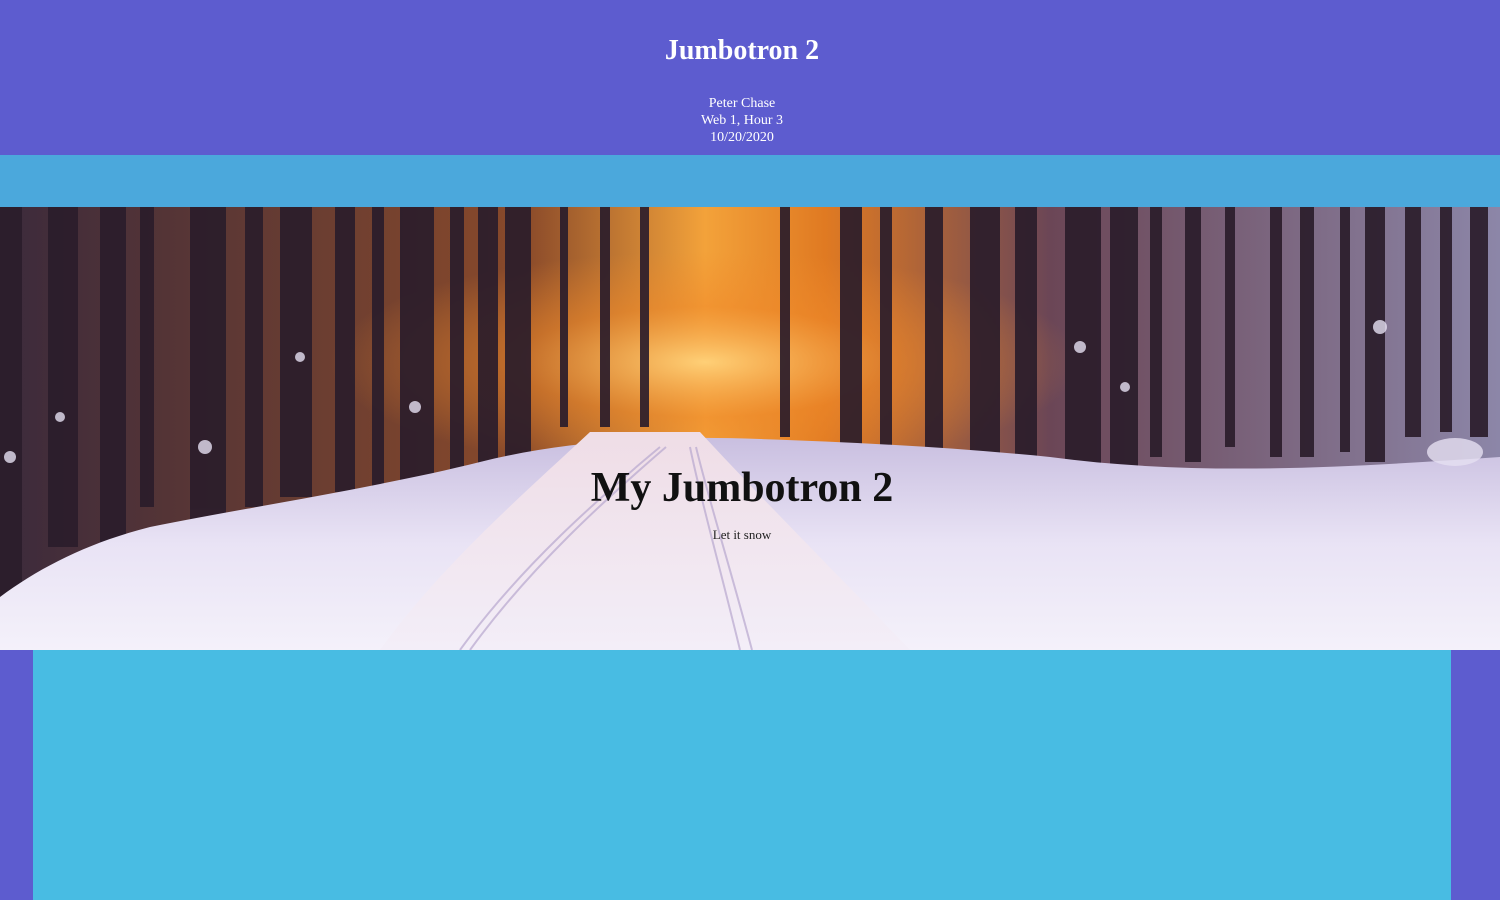 This screenshot has width=1500, height=900. I want to click on course-info: Web 1, Hour 3, so click(742, 120).